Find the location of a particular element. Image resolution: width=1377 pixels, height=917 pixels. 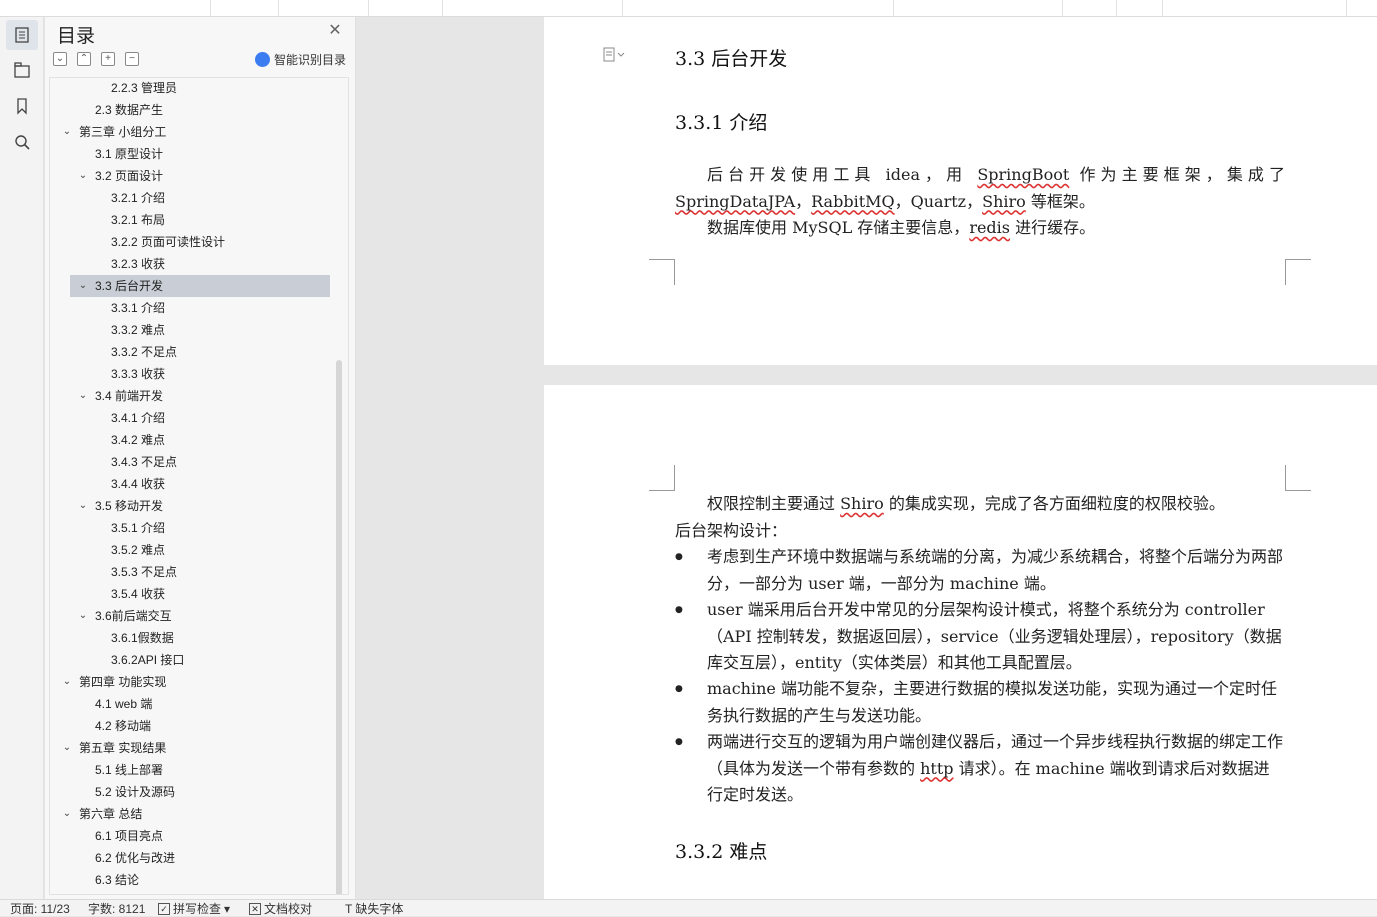

page-count: 页面: 11/23 is located at coordinates (40, 909).